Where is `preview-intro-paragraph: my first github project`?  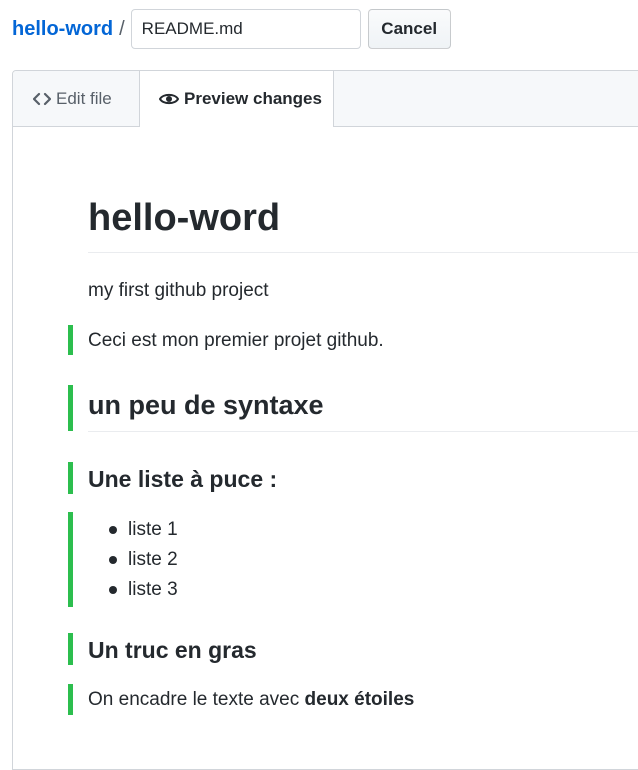 preview-intro-paragraph: my first github project is located at coordinates (178, 290).